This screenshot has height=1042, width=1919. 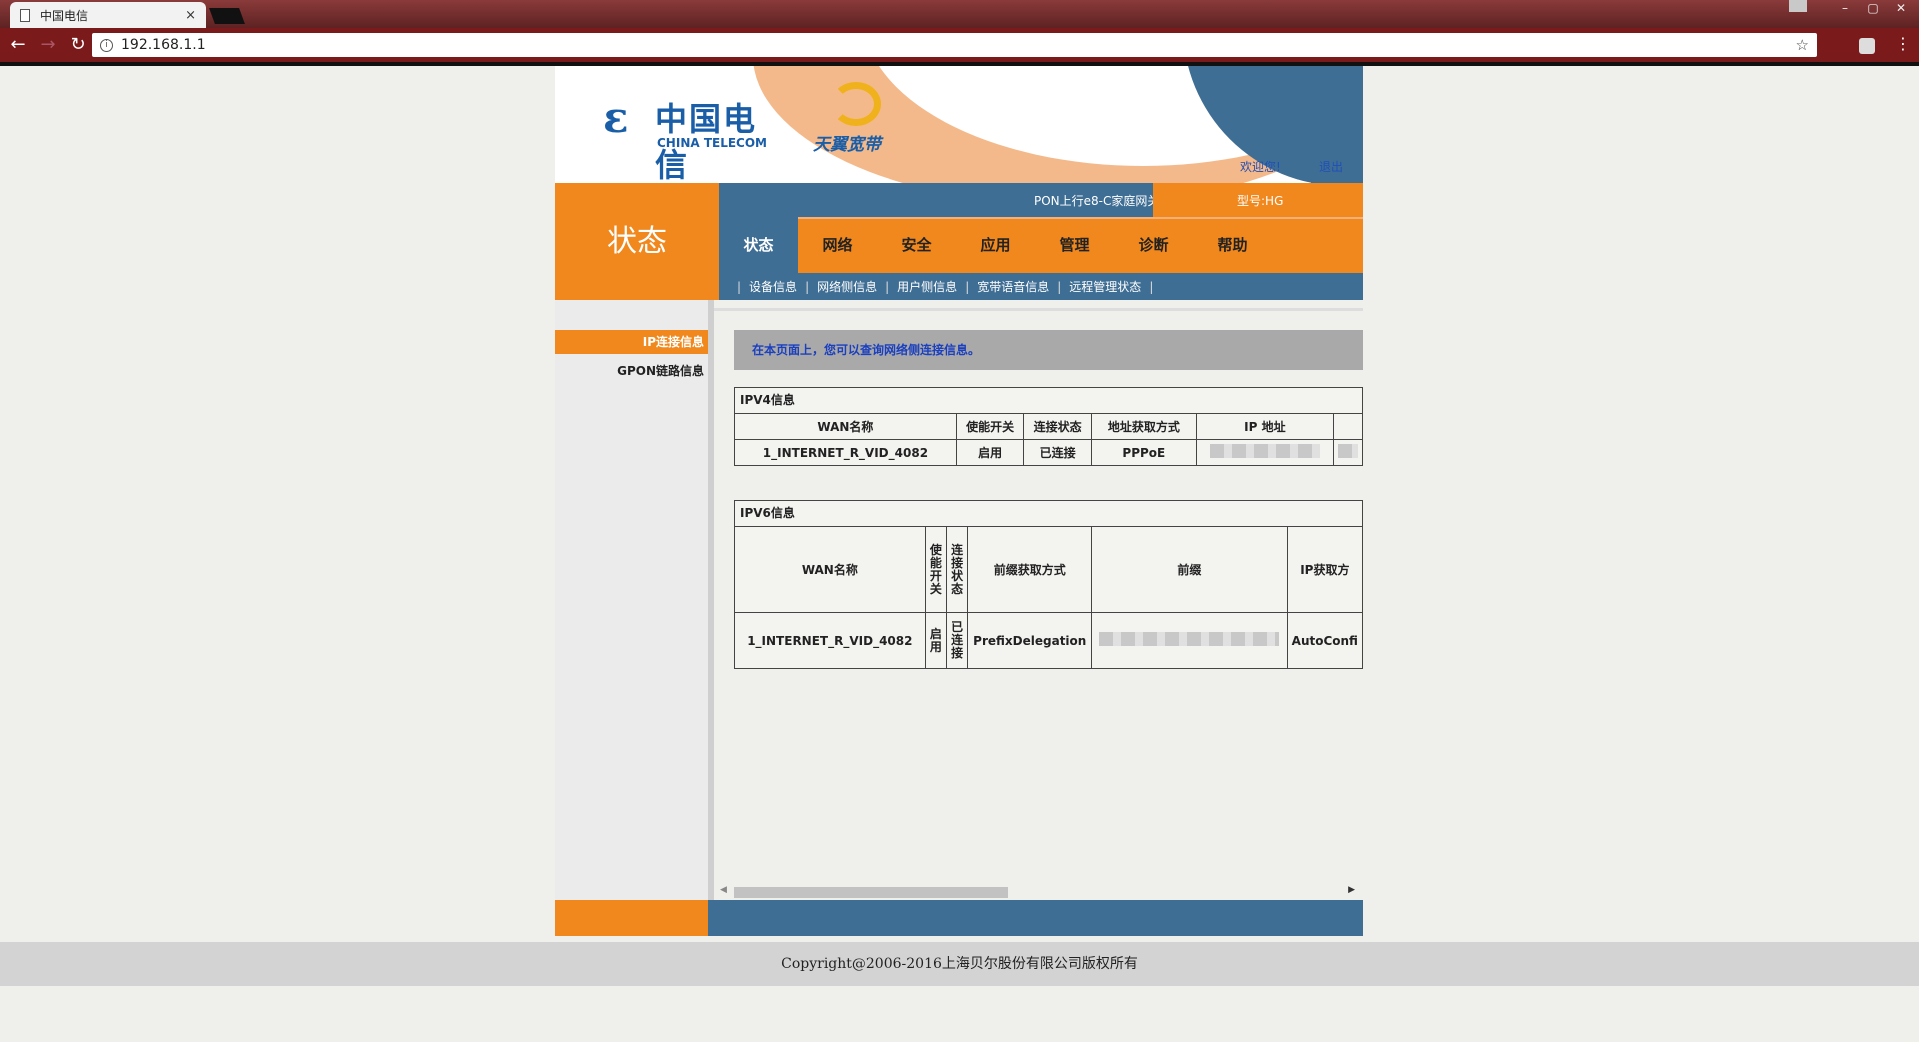 I want to click on menu-help: 帮助, so click(x=1232, y=245).